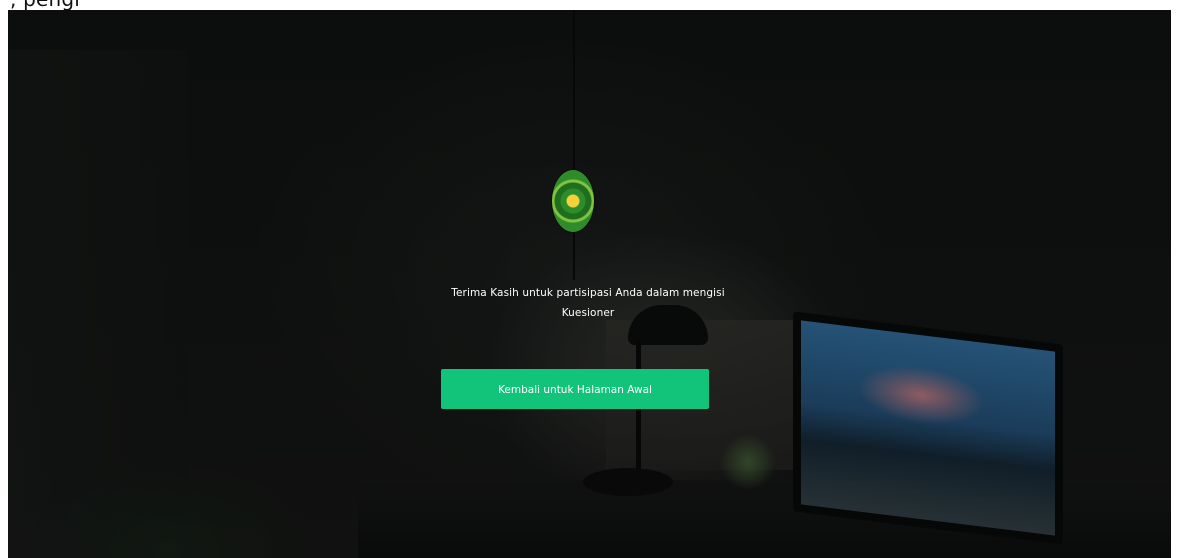 This screenshot has height=558, width=1179. Describe the element at coordinates (573, 201) in the screenshot. I see `court-seal-icon` at that location.